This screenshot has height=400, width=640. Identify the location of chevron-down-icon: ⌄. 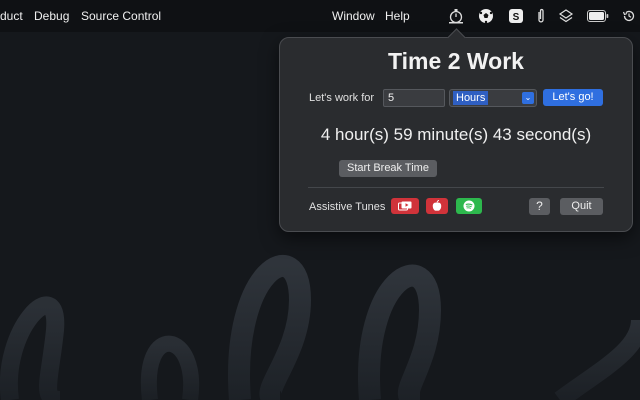
(528, 98).